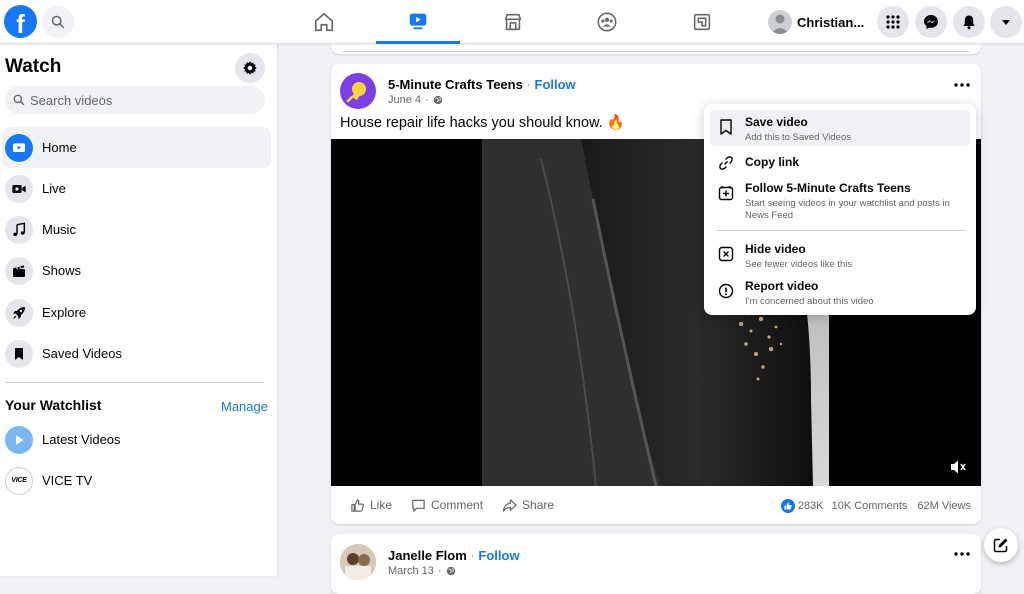 The height and width of the screenshot is (594, 1024). What do you see at coordinates (726, 193) in the screenshot?
I see `add-box-icon` at bounding box center [726, 193].